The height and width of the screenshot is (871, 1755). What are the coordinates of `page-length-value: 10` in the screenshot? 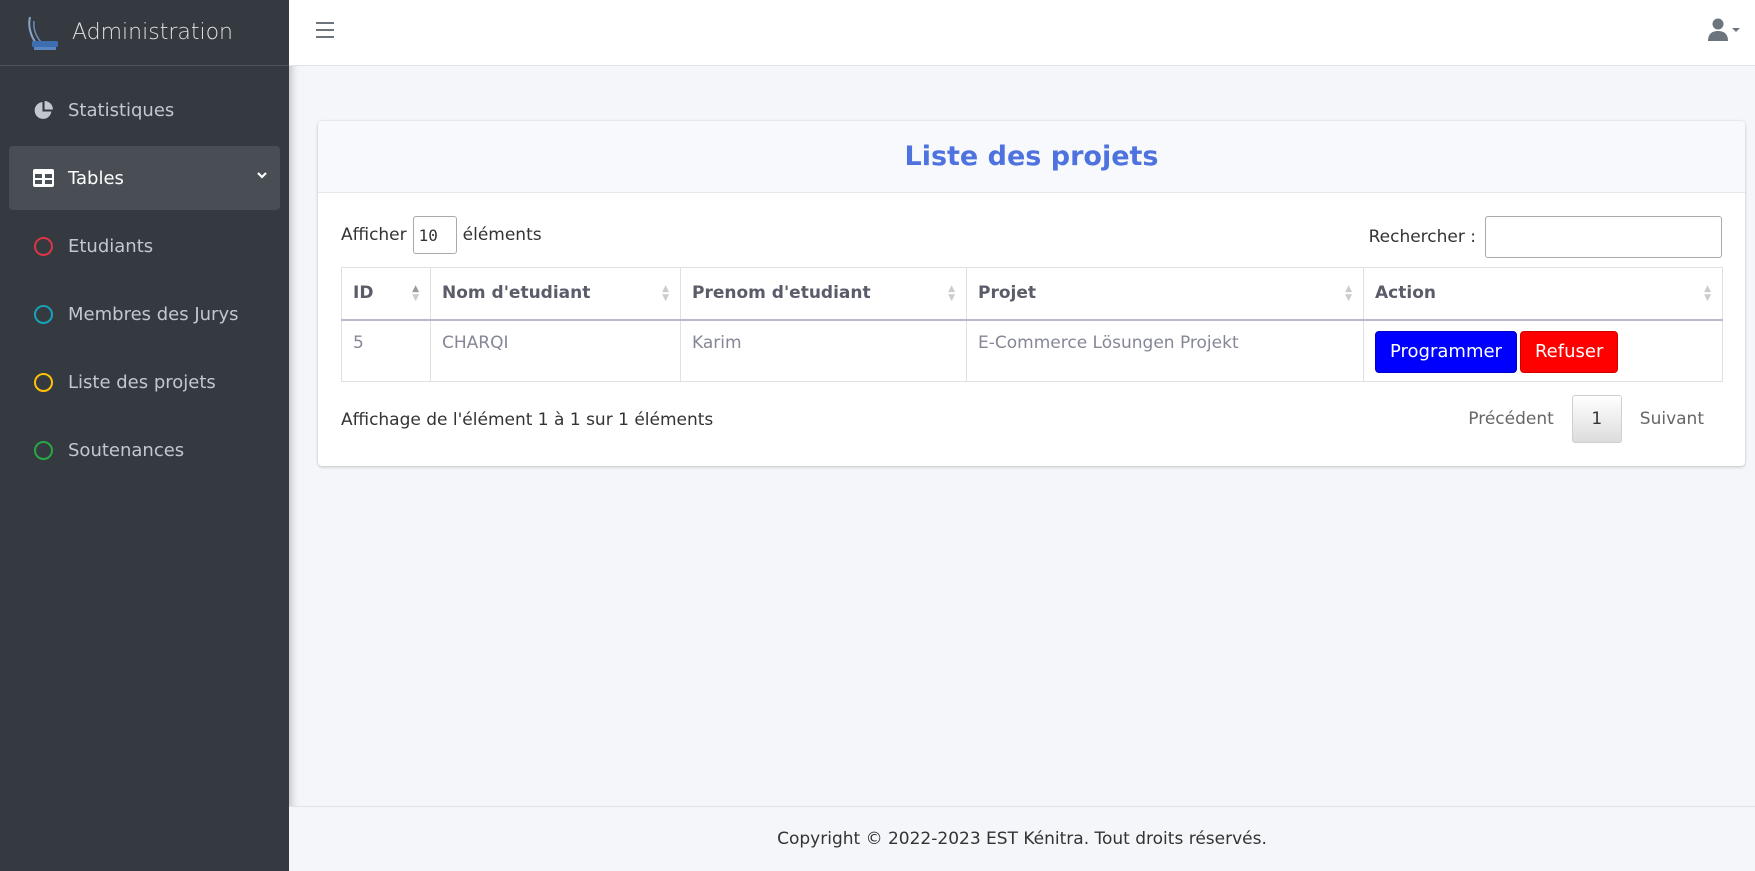 It's located at (428, 235).